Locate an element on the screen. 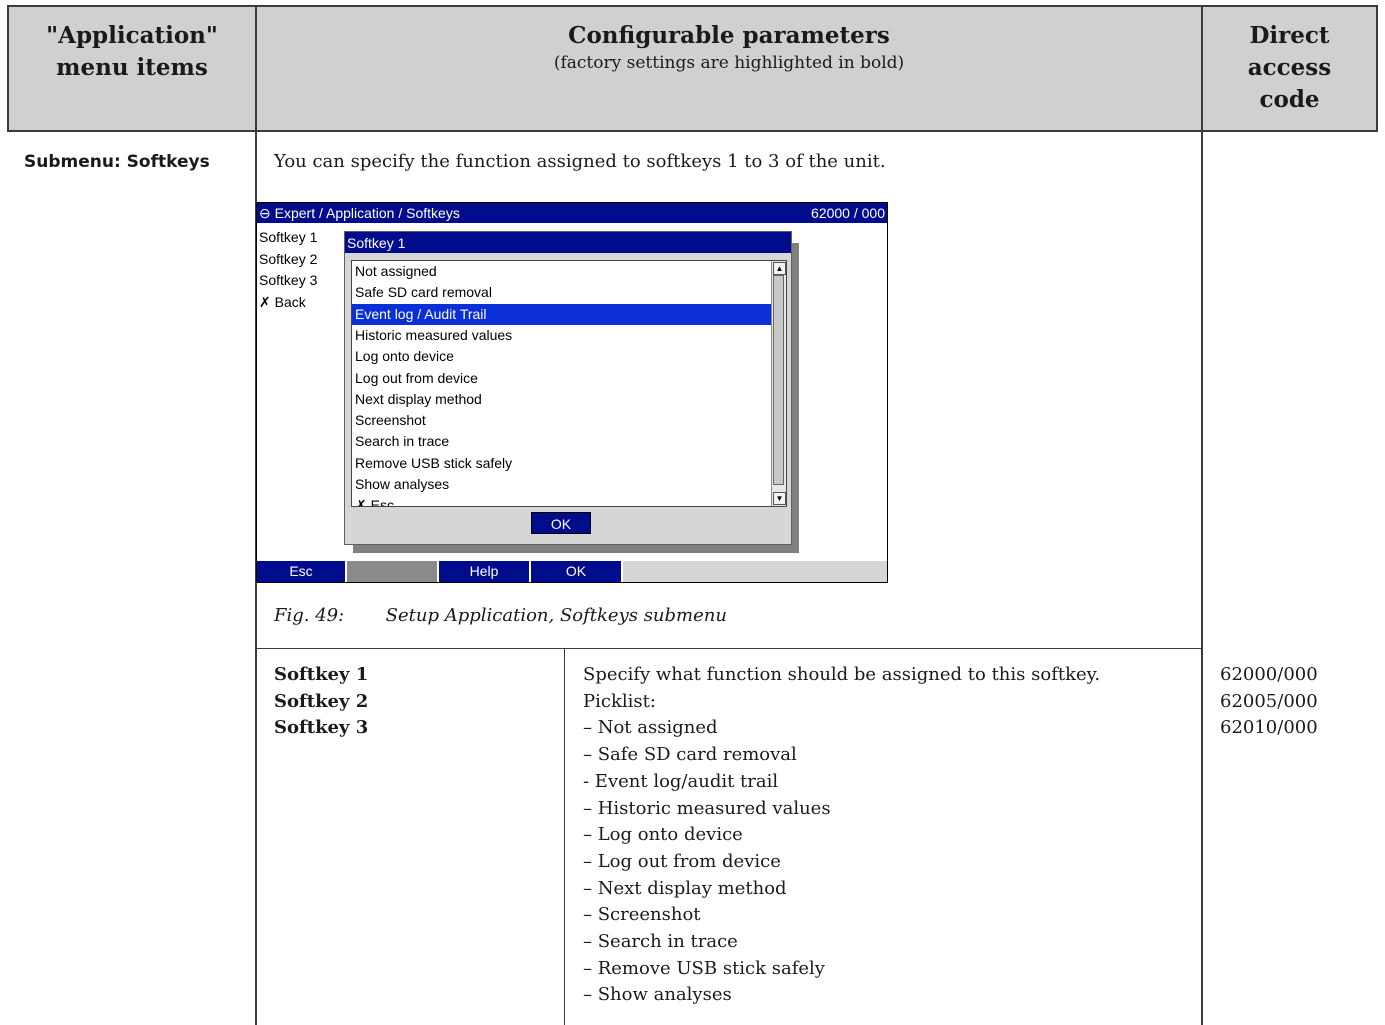 This screenshot has height=1025, width=1385. parameter-name-softkey-2: Softkey 2 is located at coordinates (321, 701).